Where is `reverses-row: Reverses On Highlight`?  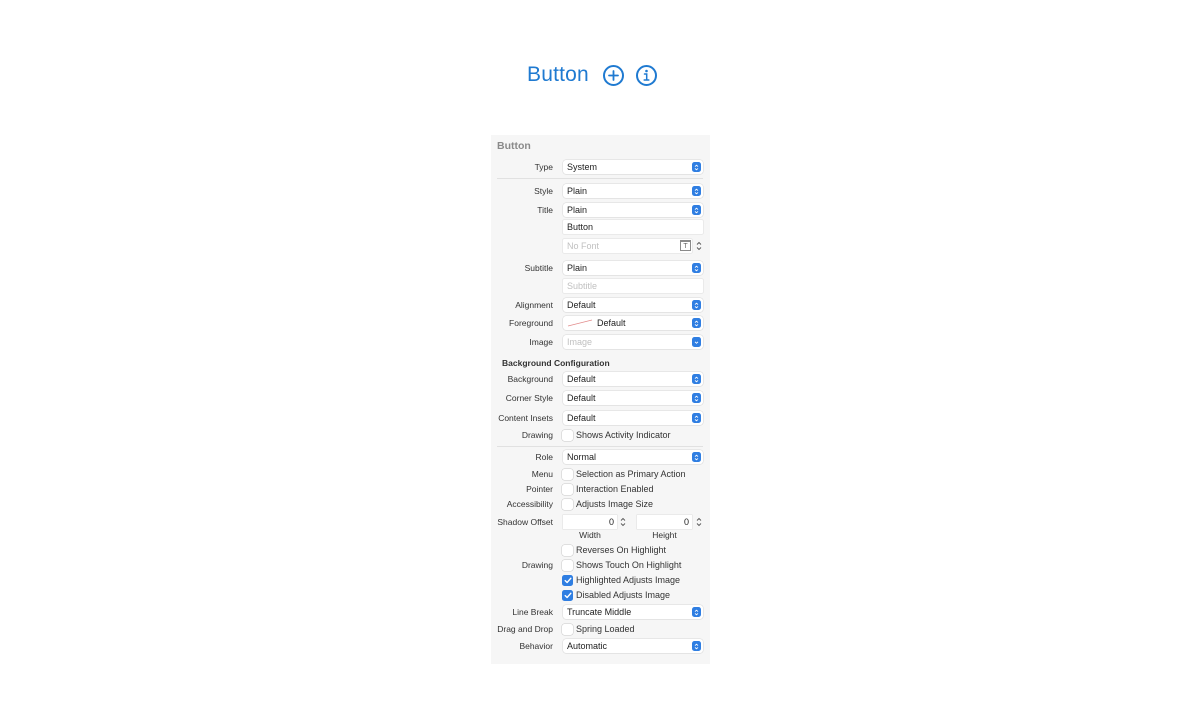
reverses-row: Reverses On Highlight is located at coordinates (600, 550).